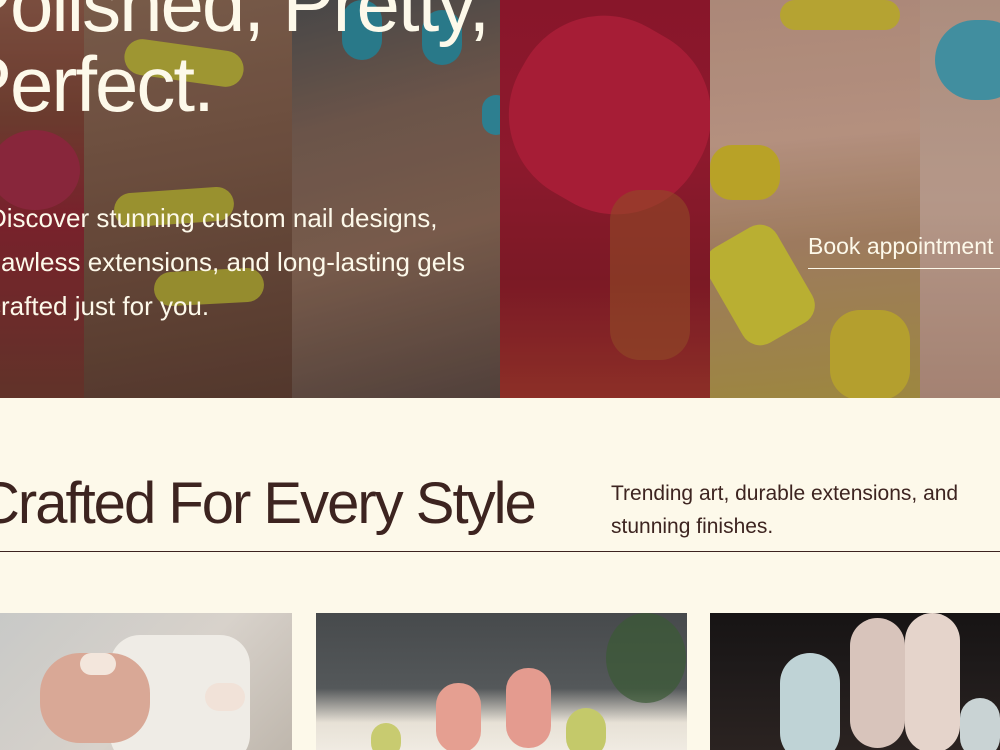 The width and height of the screenshot is (1000, 750). Describe the element at coordinates (107, 84) in the screenshot. I see `hero-title-line-2: Perfect.` at that location.